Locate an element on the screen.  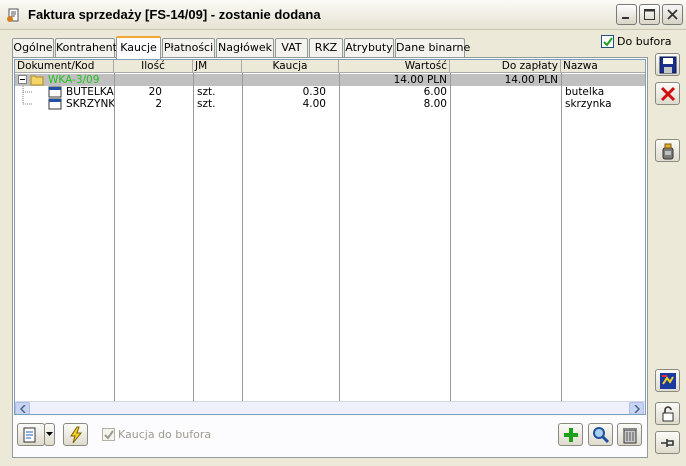
pin-button is located at coordinates (667, 442).